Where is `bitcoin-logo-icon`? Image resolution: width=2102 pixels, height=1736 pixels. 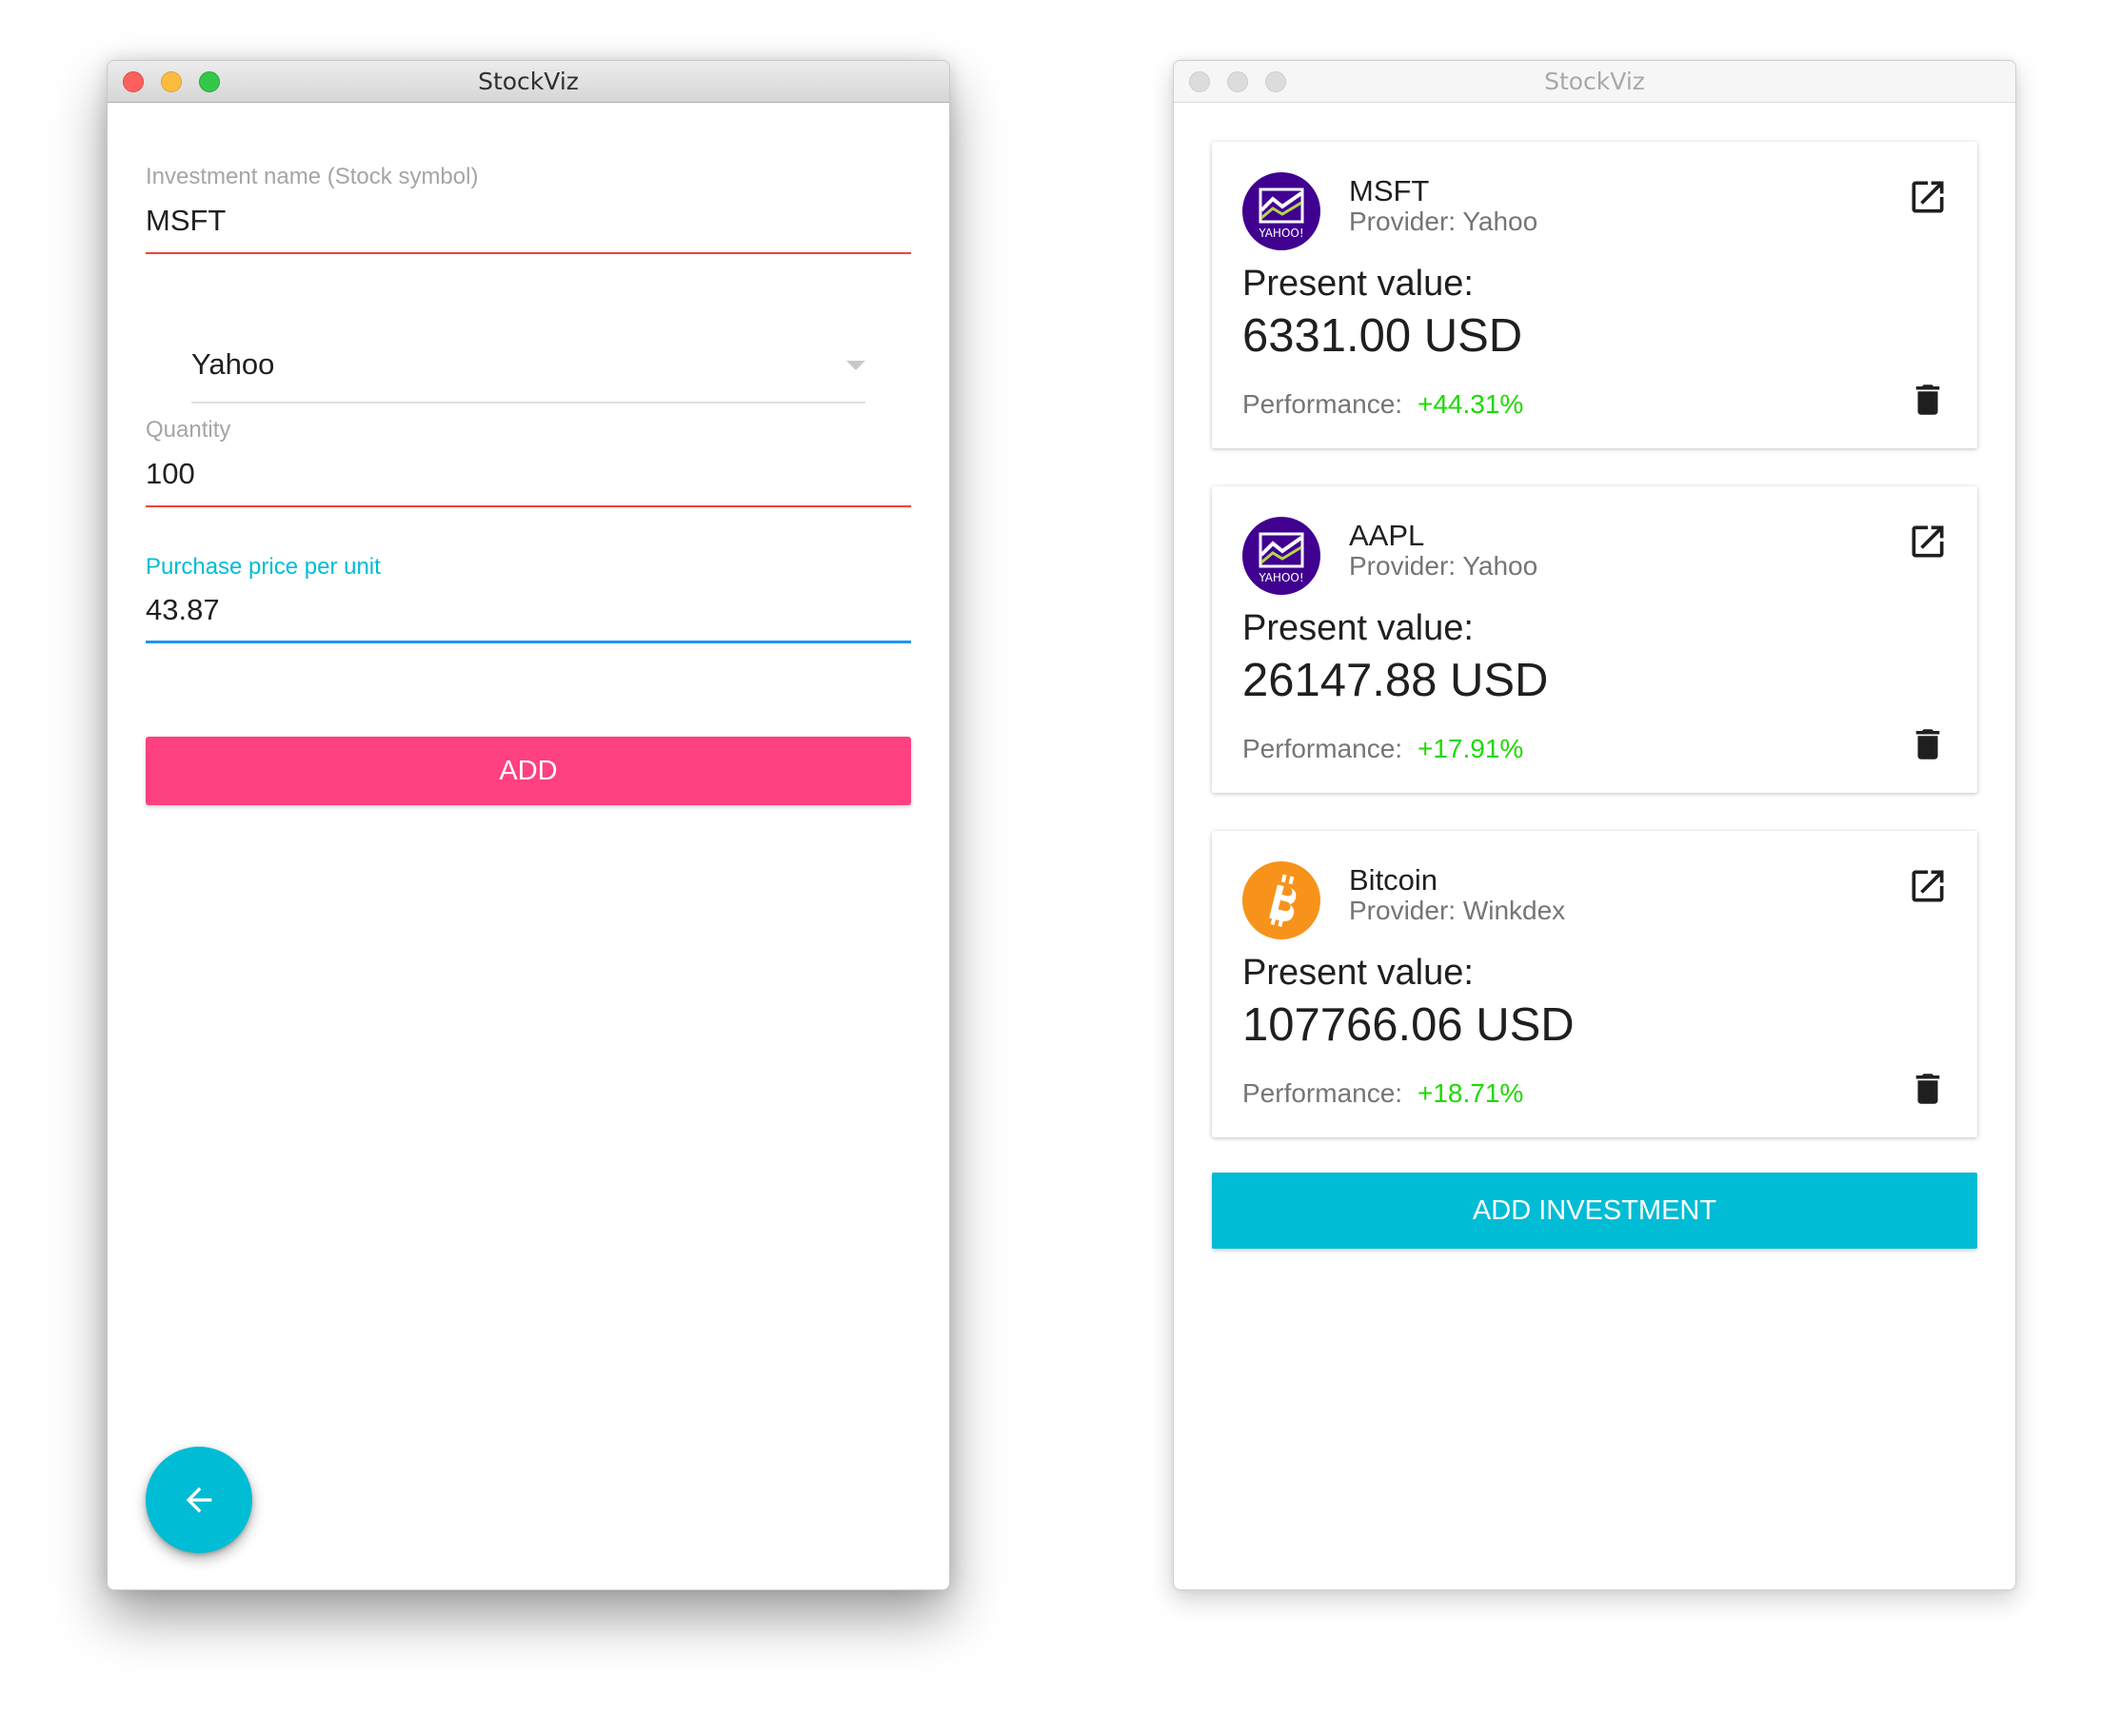 bitcoin-logo-icon is located at coordinates (1281, 900).